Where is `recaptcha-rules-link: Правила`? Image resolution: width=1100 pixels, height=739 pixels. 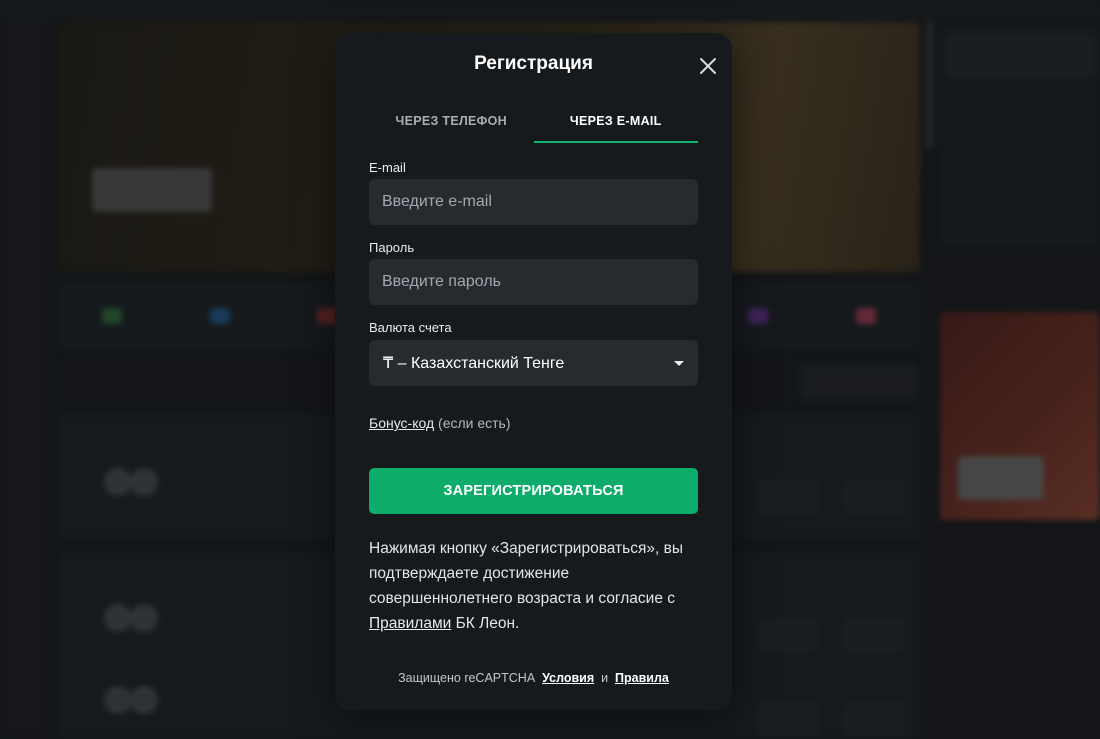
recaptcha-rules-link: Правила is located at coordinates (642, 678).